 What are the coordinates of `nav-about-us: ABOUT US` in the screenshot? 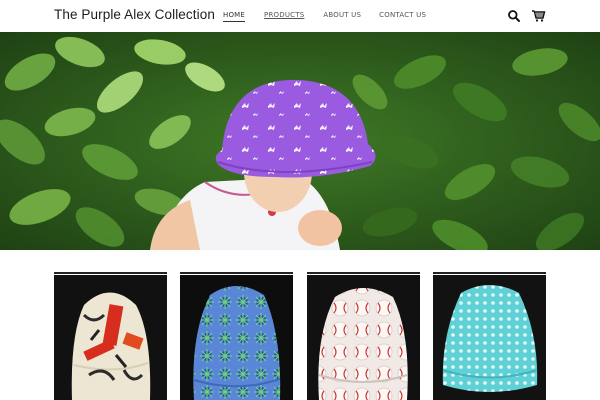 It's located at (342, 16).